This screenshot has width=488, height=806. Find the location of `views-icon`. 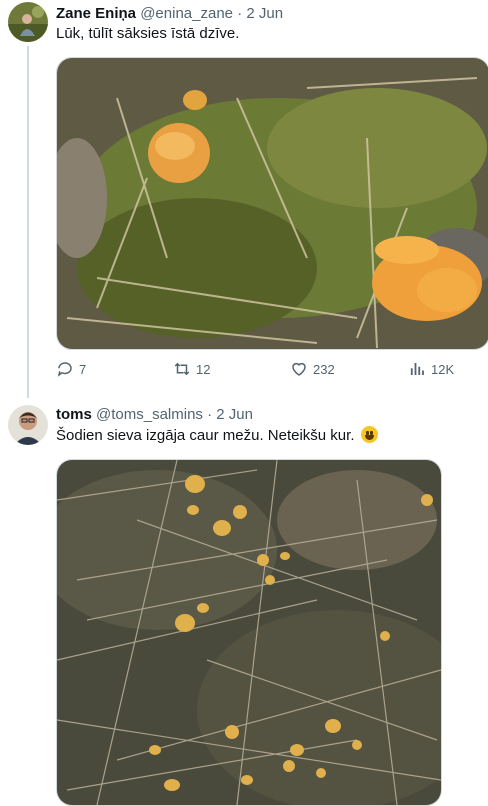

views-icon is located at coordinates (417, 369).